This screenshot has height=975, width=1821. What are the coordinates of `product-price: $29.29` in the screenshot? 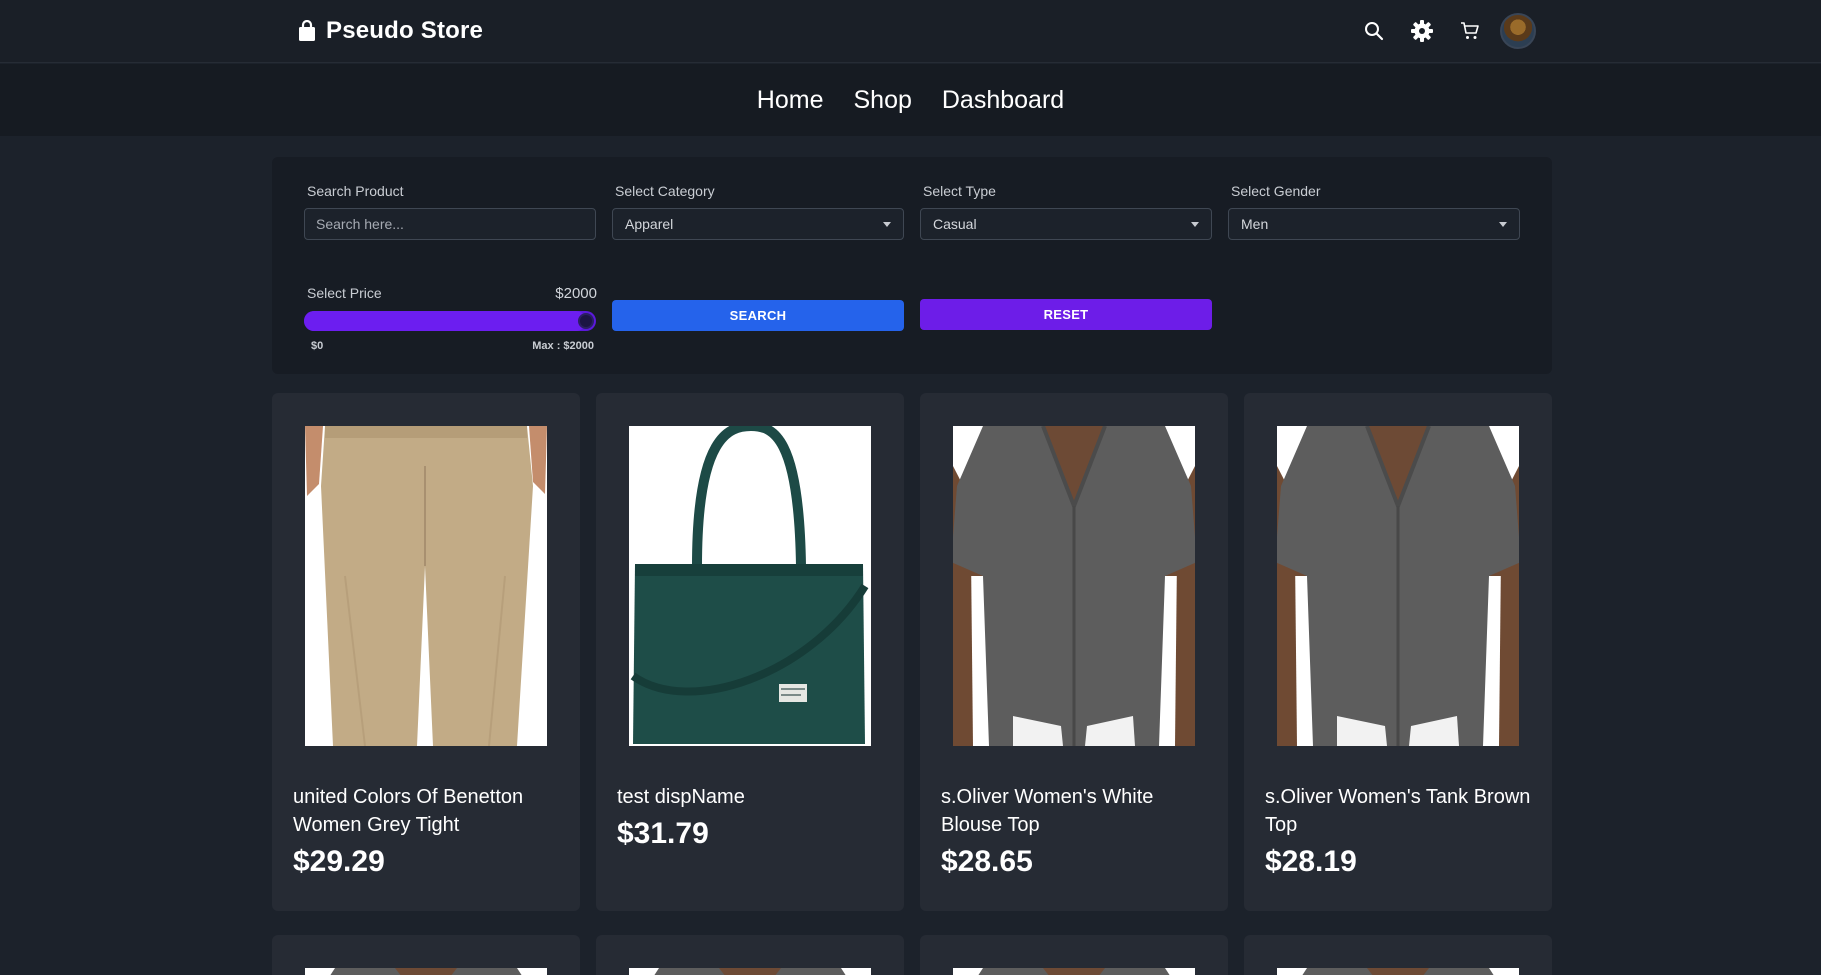 It's located at (339, 861).